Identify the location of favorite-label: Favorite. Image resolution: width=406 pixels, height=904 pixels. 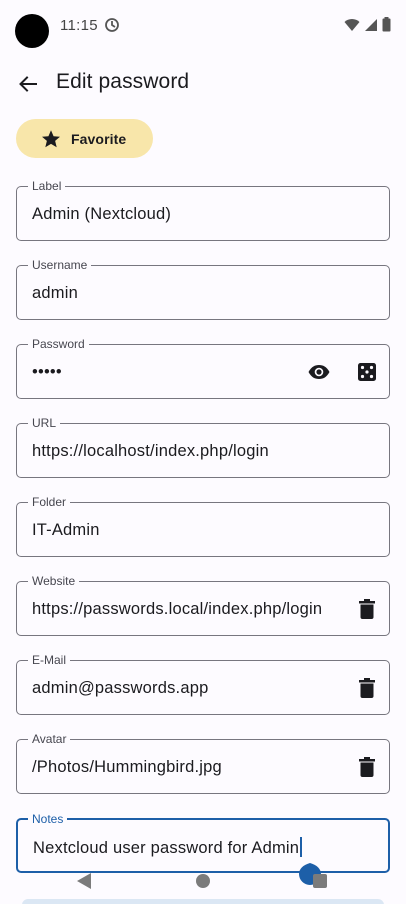
(99, 138).